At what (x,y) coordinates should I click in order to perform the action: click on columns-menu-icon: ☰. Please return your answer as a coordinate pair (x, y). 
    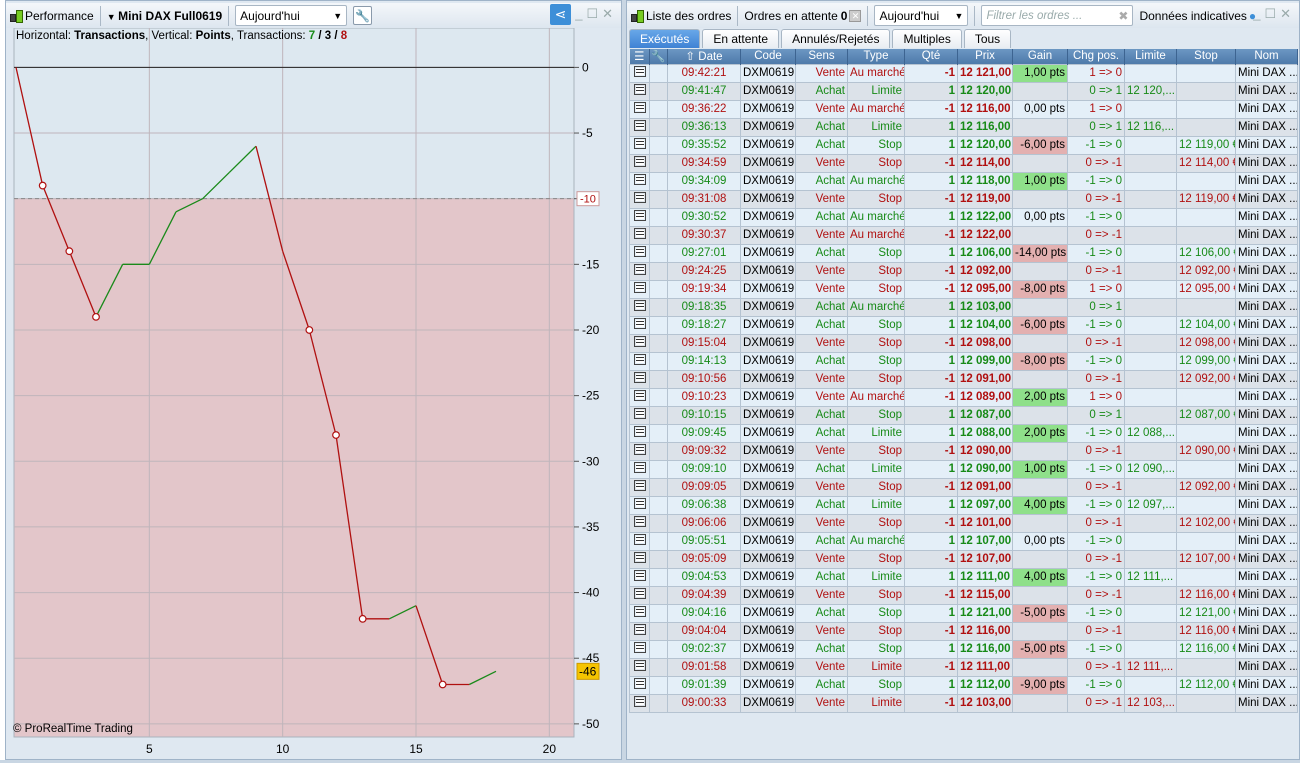
    Looking at the image, I should click on (639, 56).